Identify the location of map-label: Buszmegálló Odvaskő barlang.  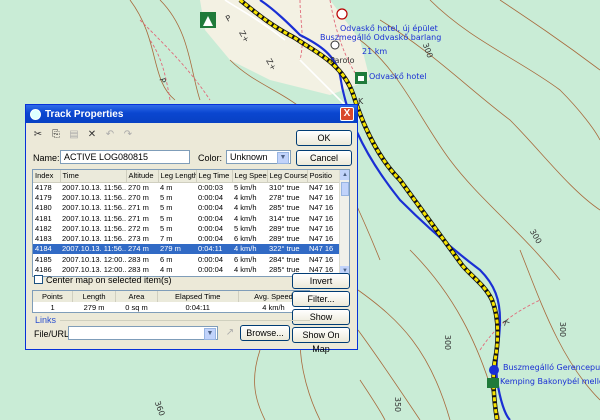
(381, 37).